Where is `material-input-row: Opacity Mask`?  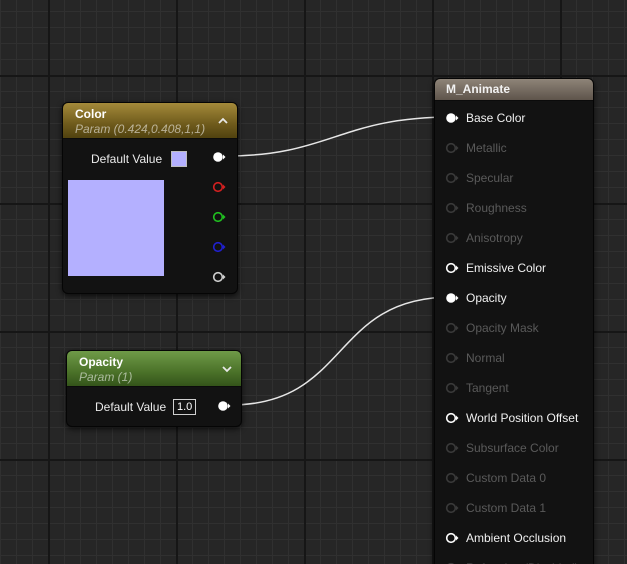
material-input-row: Opacity Mask is located at coordinates (514, 328).